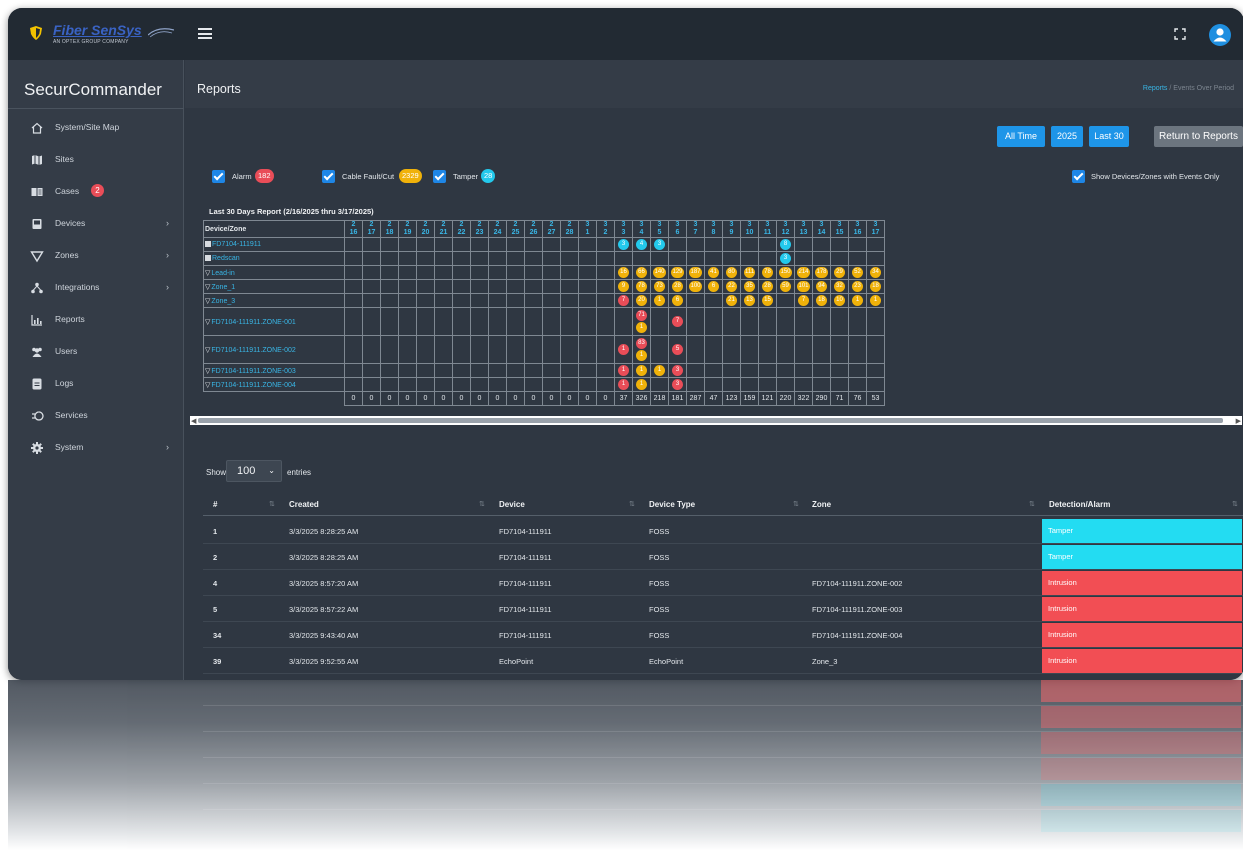 This screenshot has width=1243, height=850. I want to click on cable-fault-count-dot: 6, so click(713, 286).